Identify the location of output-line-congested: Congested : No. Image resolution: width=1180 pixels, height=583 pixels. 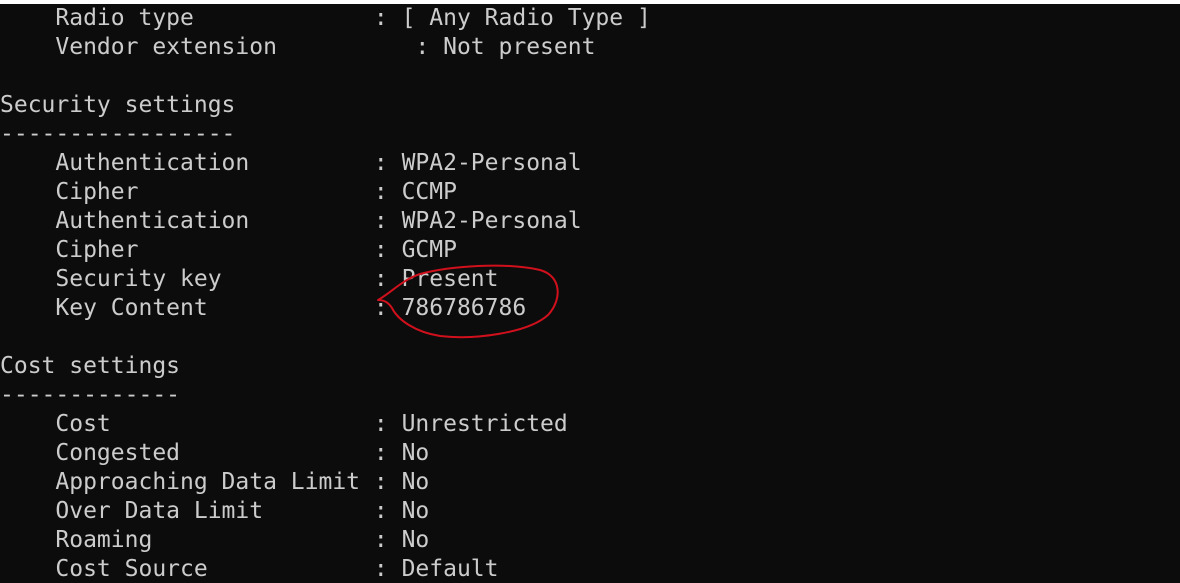
(325, 453).